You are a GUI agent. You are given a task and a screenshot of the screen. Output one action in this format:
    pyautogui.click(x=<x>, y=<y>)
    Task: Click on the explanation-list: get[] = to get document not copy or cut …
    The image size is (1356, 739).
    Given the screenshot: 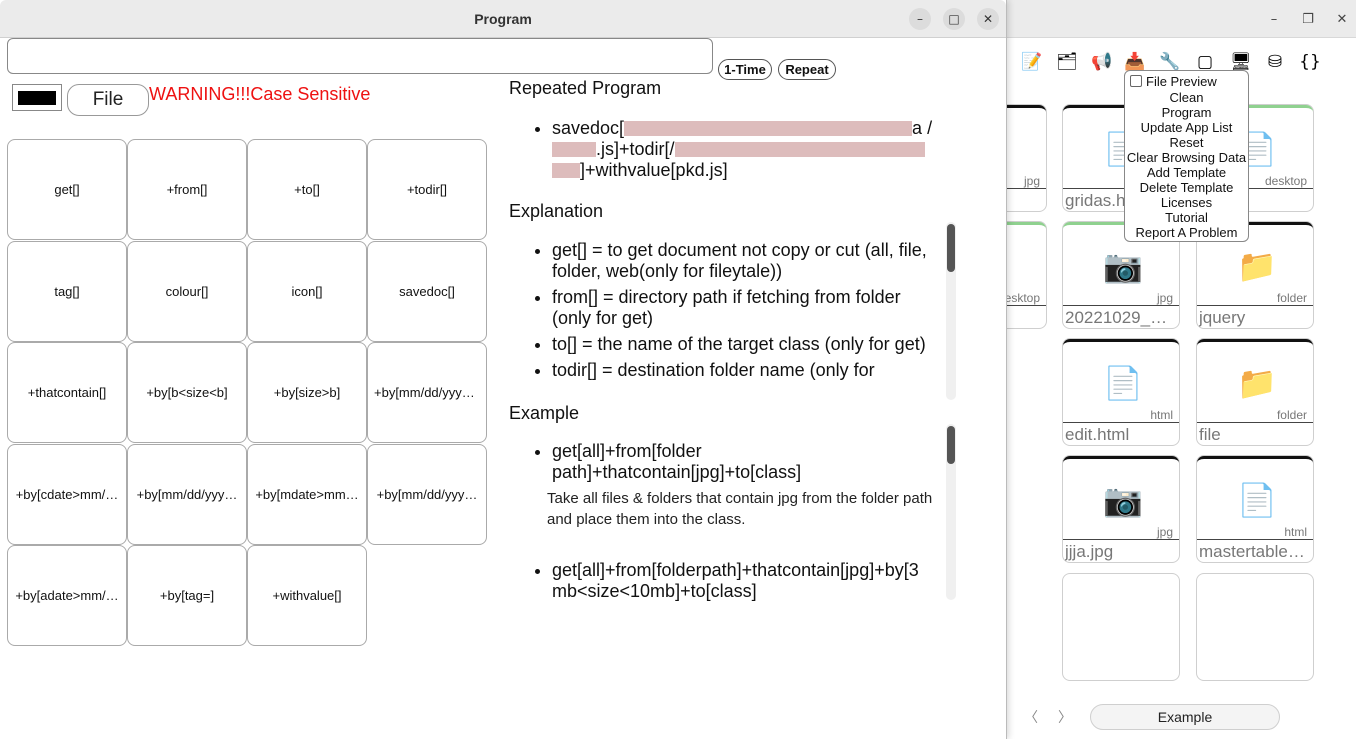 What is the action you would take?
    pyautogui.click(x=719, y=320)
    